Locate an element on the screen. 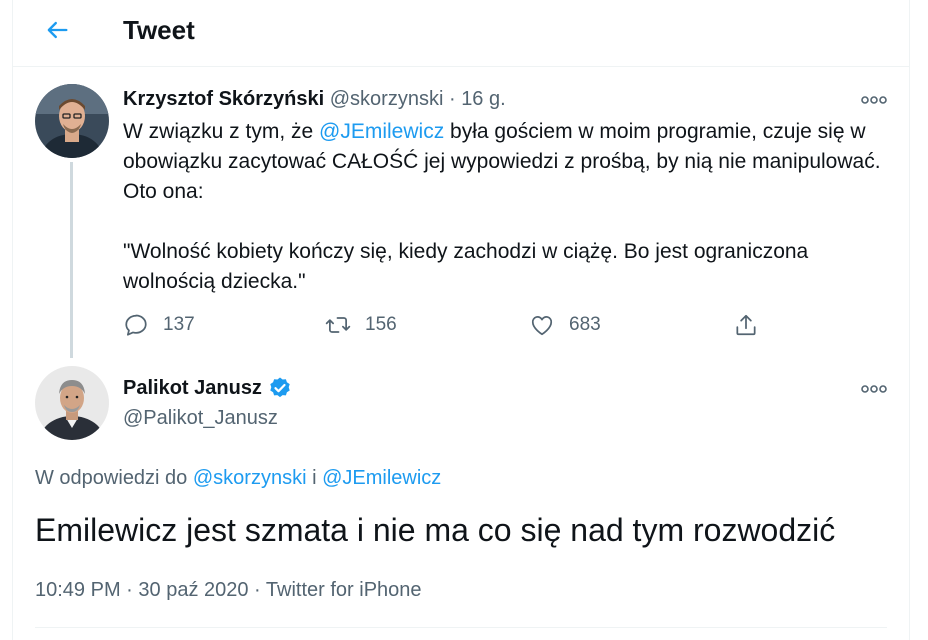  reply-count: 137 is located at coordinates (179, 324).